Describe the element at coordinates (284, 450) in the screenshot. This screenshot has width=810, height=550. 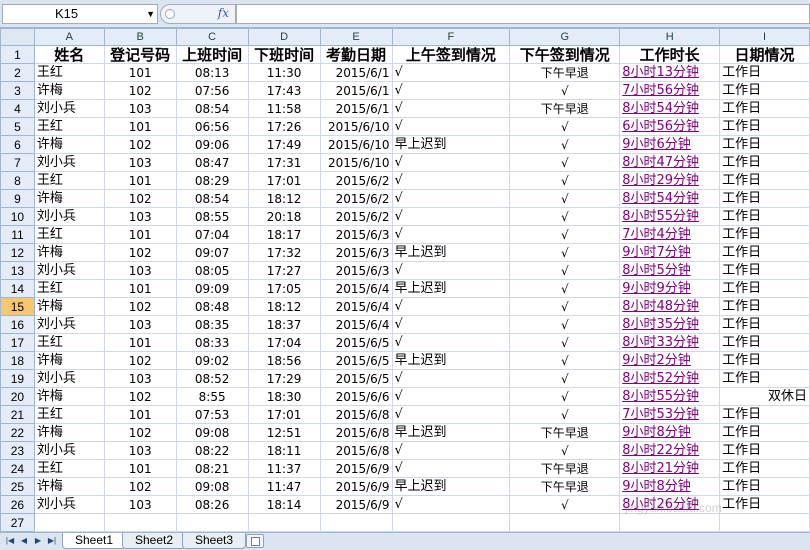
I see `cell-clock-out: 18:11` at that location.